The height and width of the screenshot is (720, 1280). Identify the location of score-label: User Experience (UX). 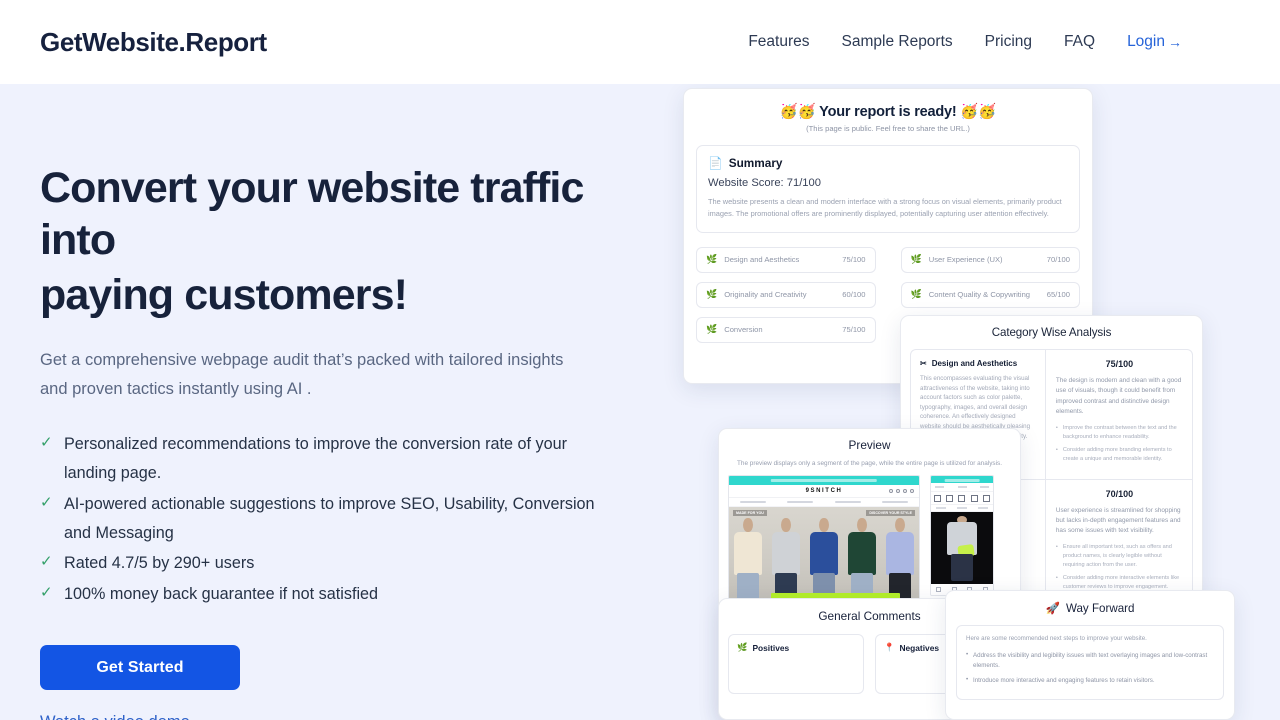
(965, 260).